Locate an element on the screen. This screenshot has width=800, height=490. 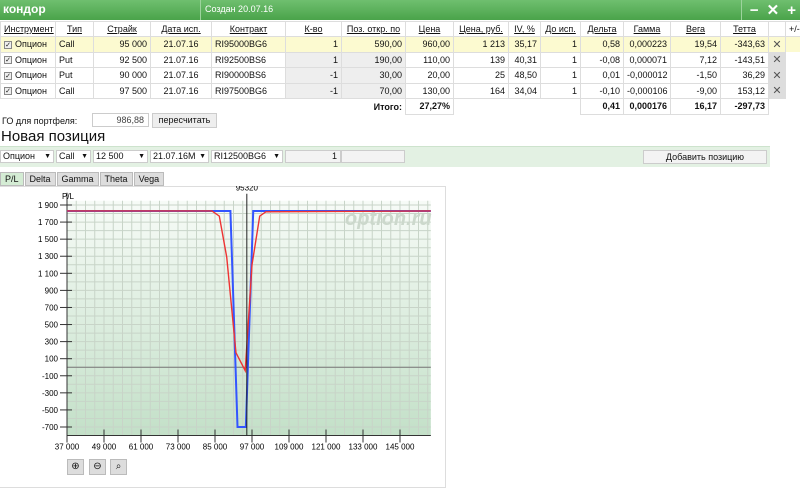
cell-delta: 0,01 is located at coordinates (602, 75).